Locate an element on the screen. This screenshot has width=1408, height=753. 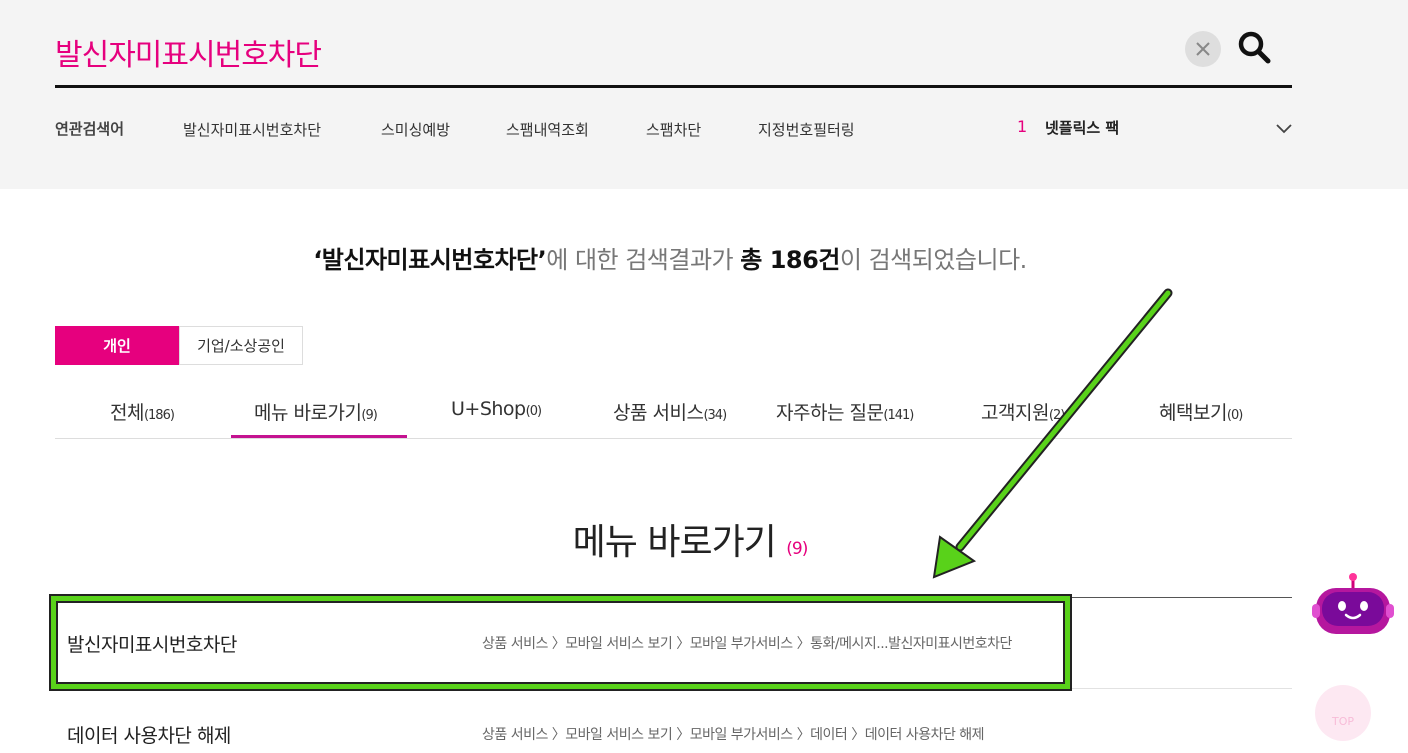
search-icon is located at coordinates (1254, 47).